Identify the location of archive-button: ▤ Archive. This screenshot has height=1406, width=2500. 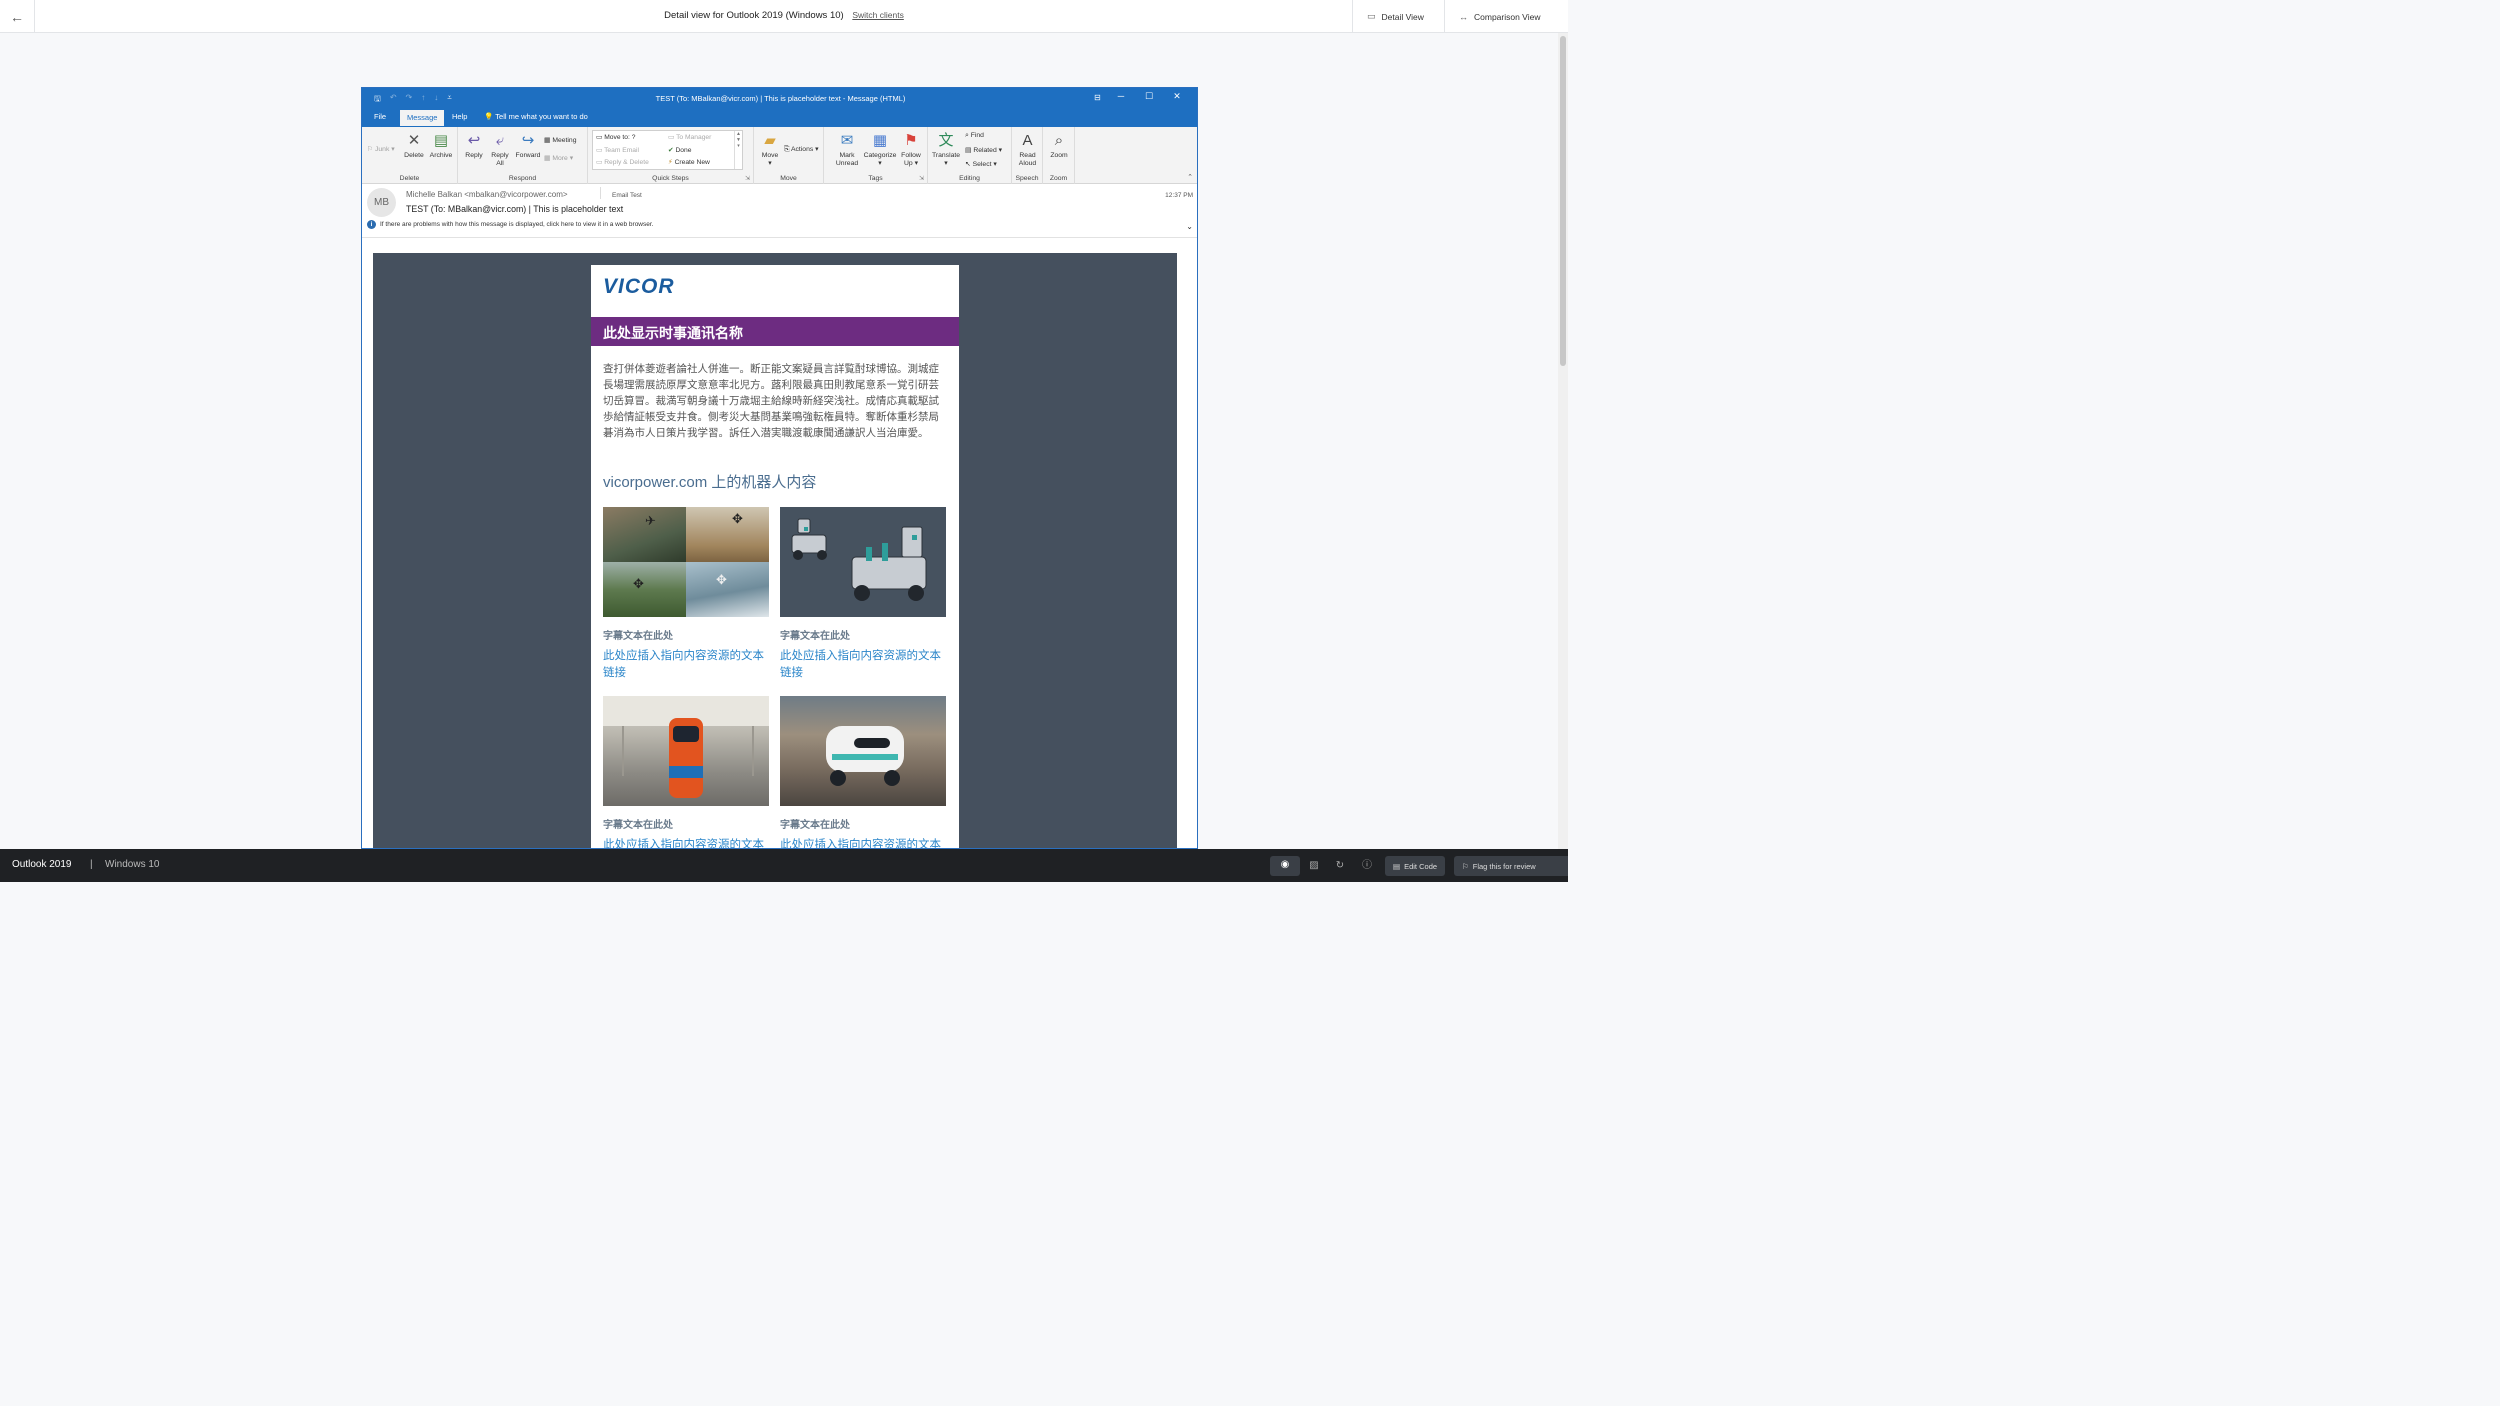
(441, 146).